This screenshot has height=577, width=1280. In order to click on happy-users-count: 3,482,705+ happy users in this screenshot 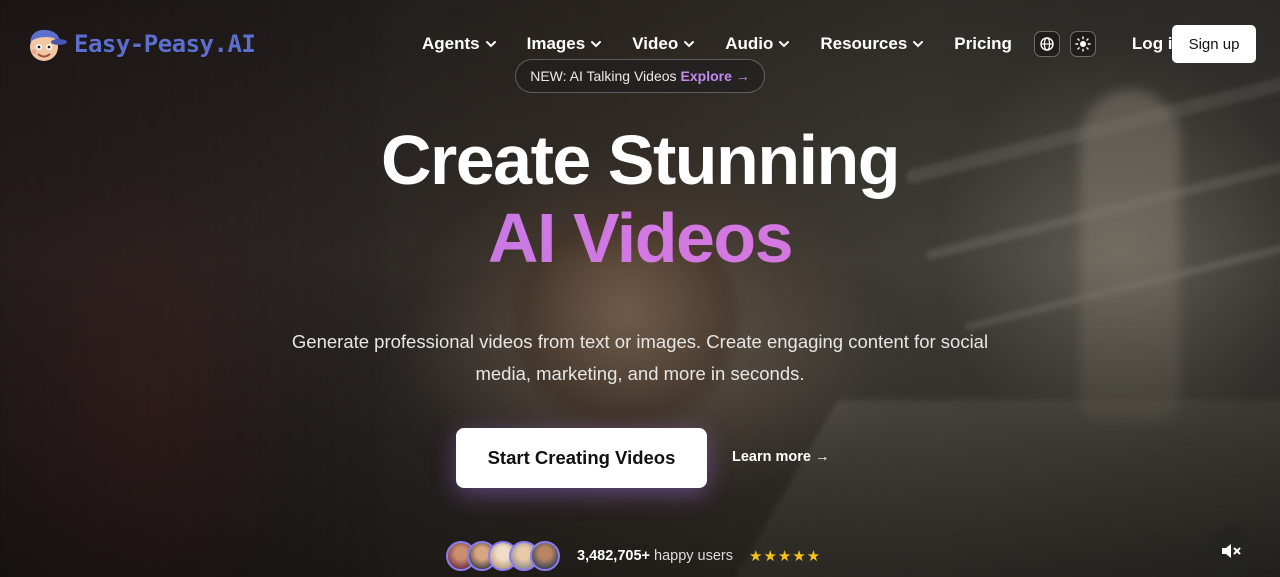, I will do `click(655, 556)`.